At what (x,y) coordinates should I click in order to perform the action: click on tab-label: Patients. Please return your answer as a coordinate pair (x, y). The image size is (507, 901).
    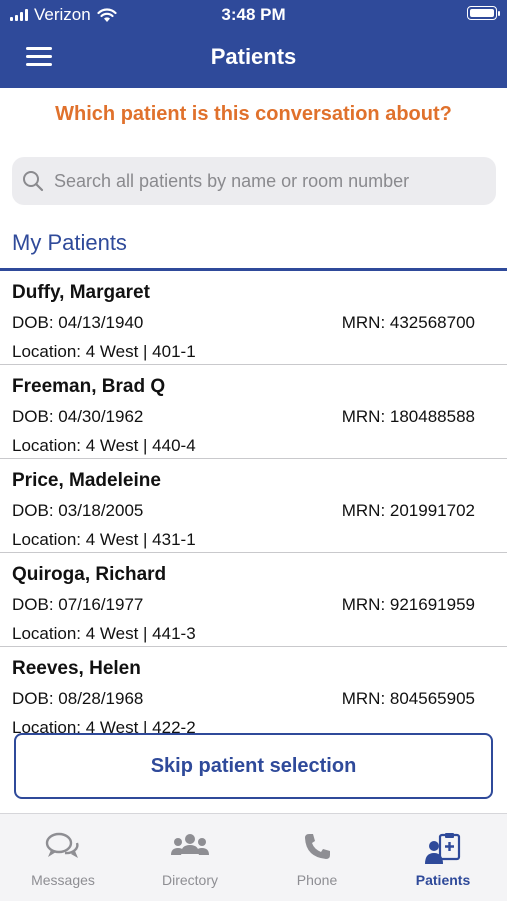
    Looking at the image, I should click on (443, 880).